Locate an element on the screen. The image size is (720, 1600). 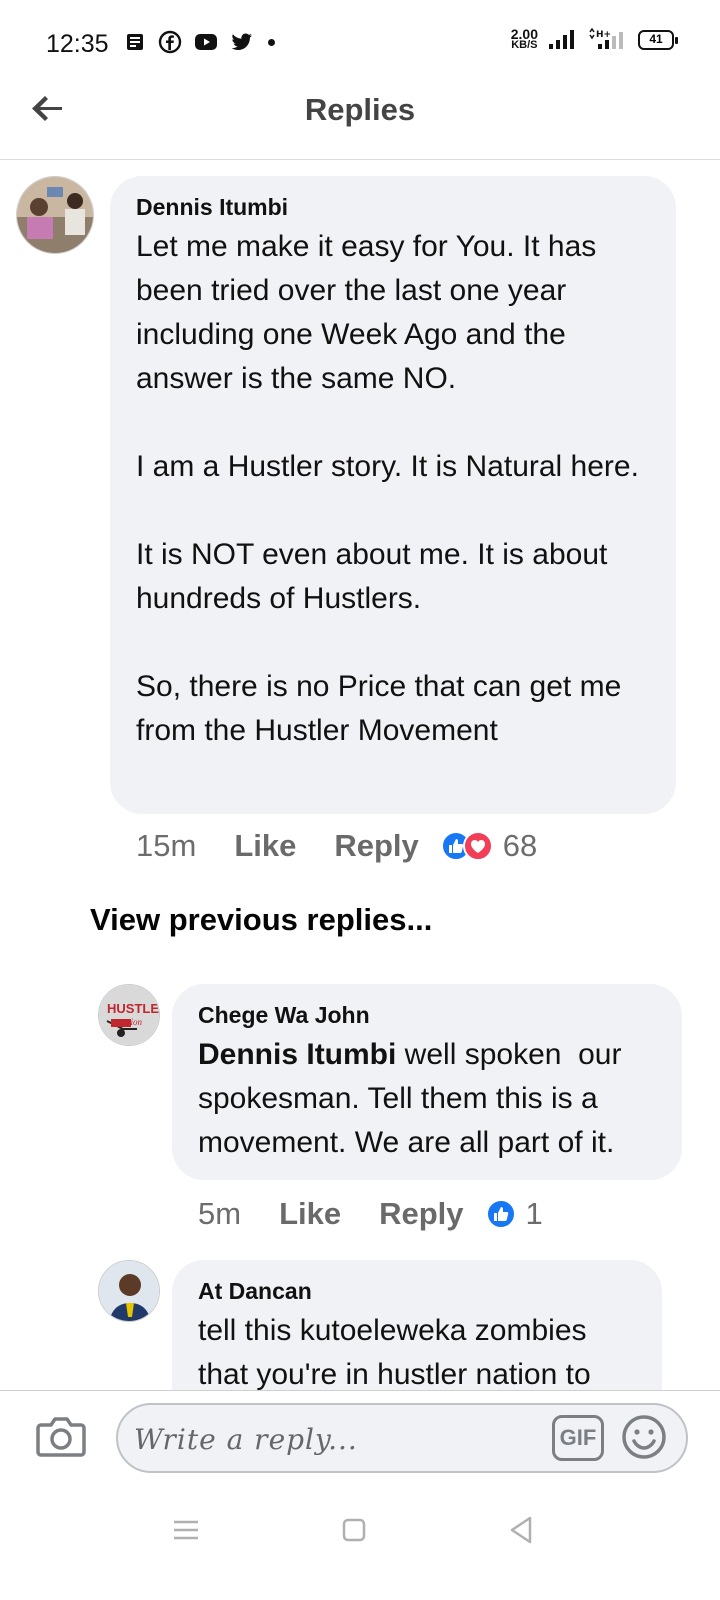
emoji-icon is located at coordinates (644, 1437).